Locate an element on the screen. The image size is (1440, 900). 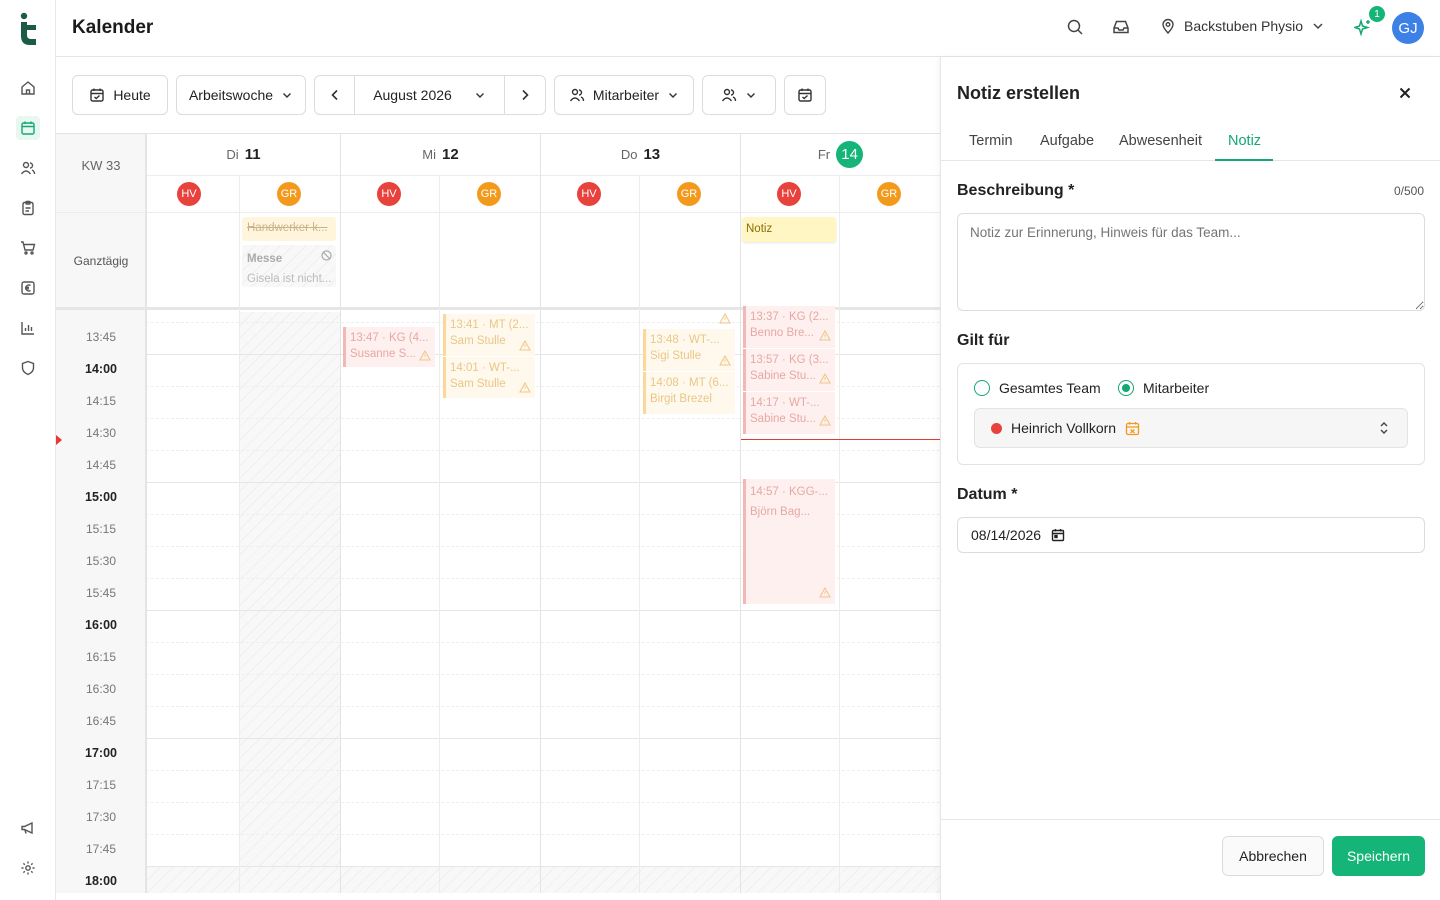
page-title: Kalender is located at coordinates (113, 27).